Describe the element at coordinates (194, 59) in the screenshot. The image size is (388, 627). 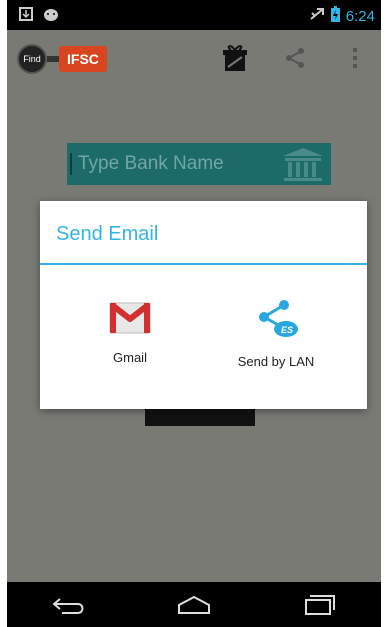
I see `action-bar: Find IFSC` at that location.